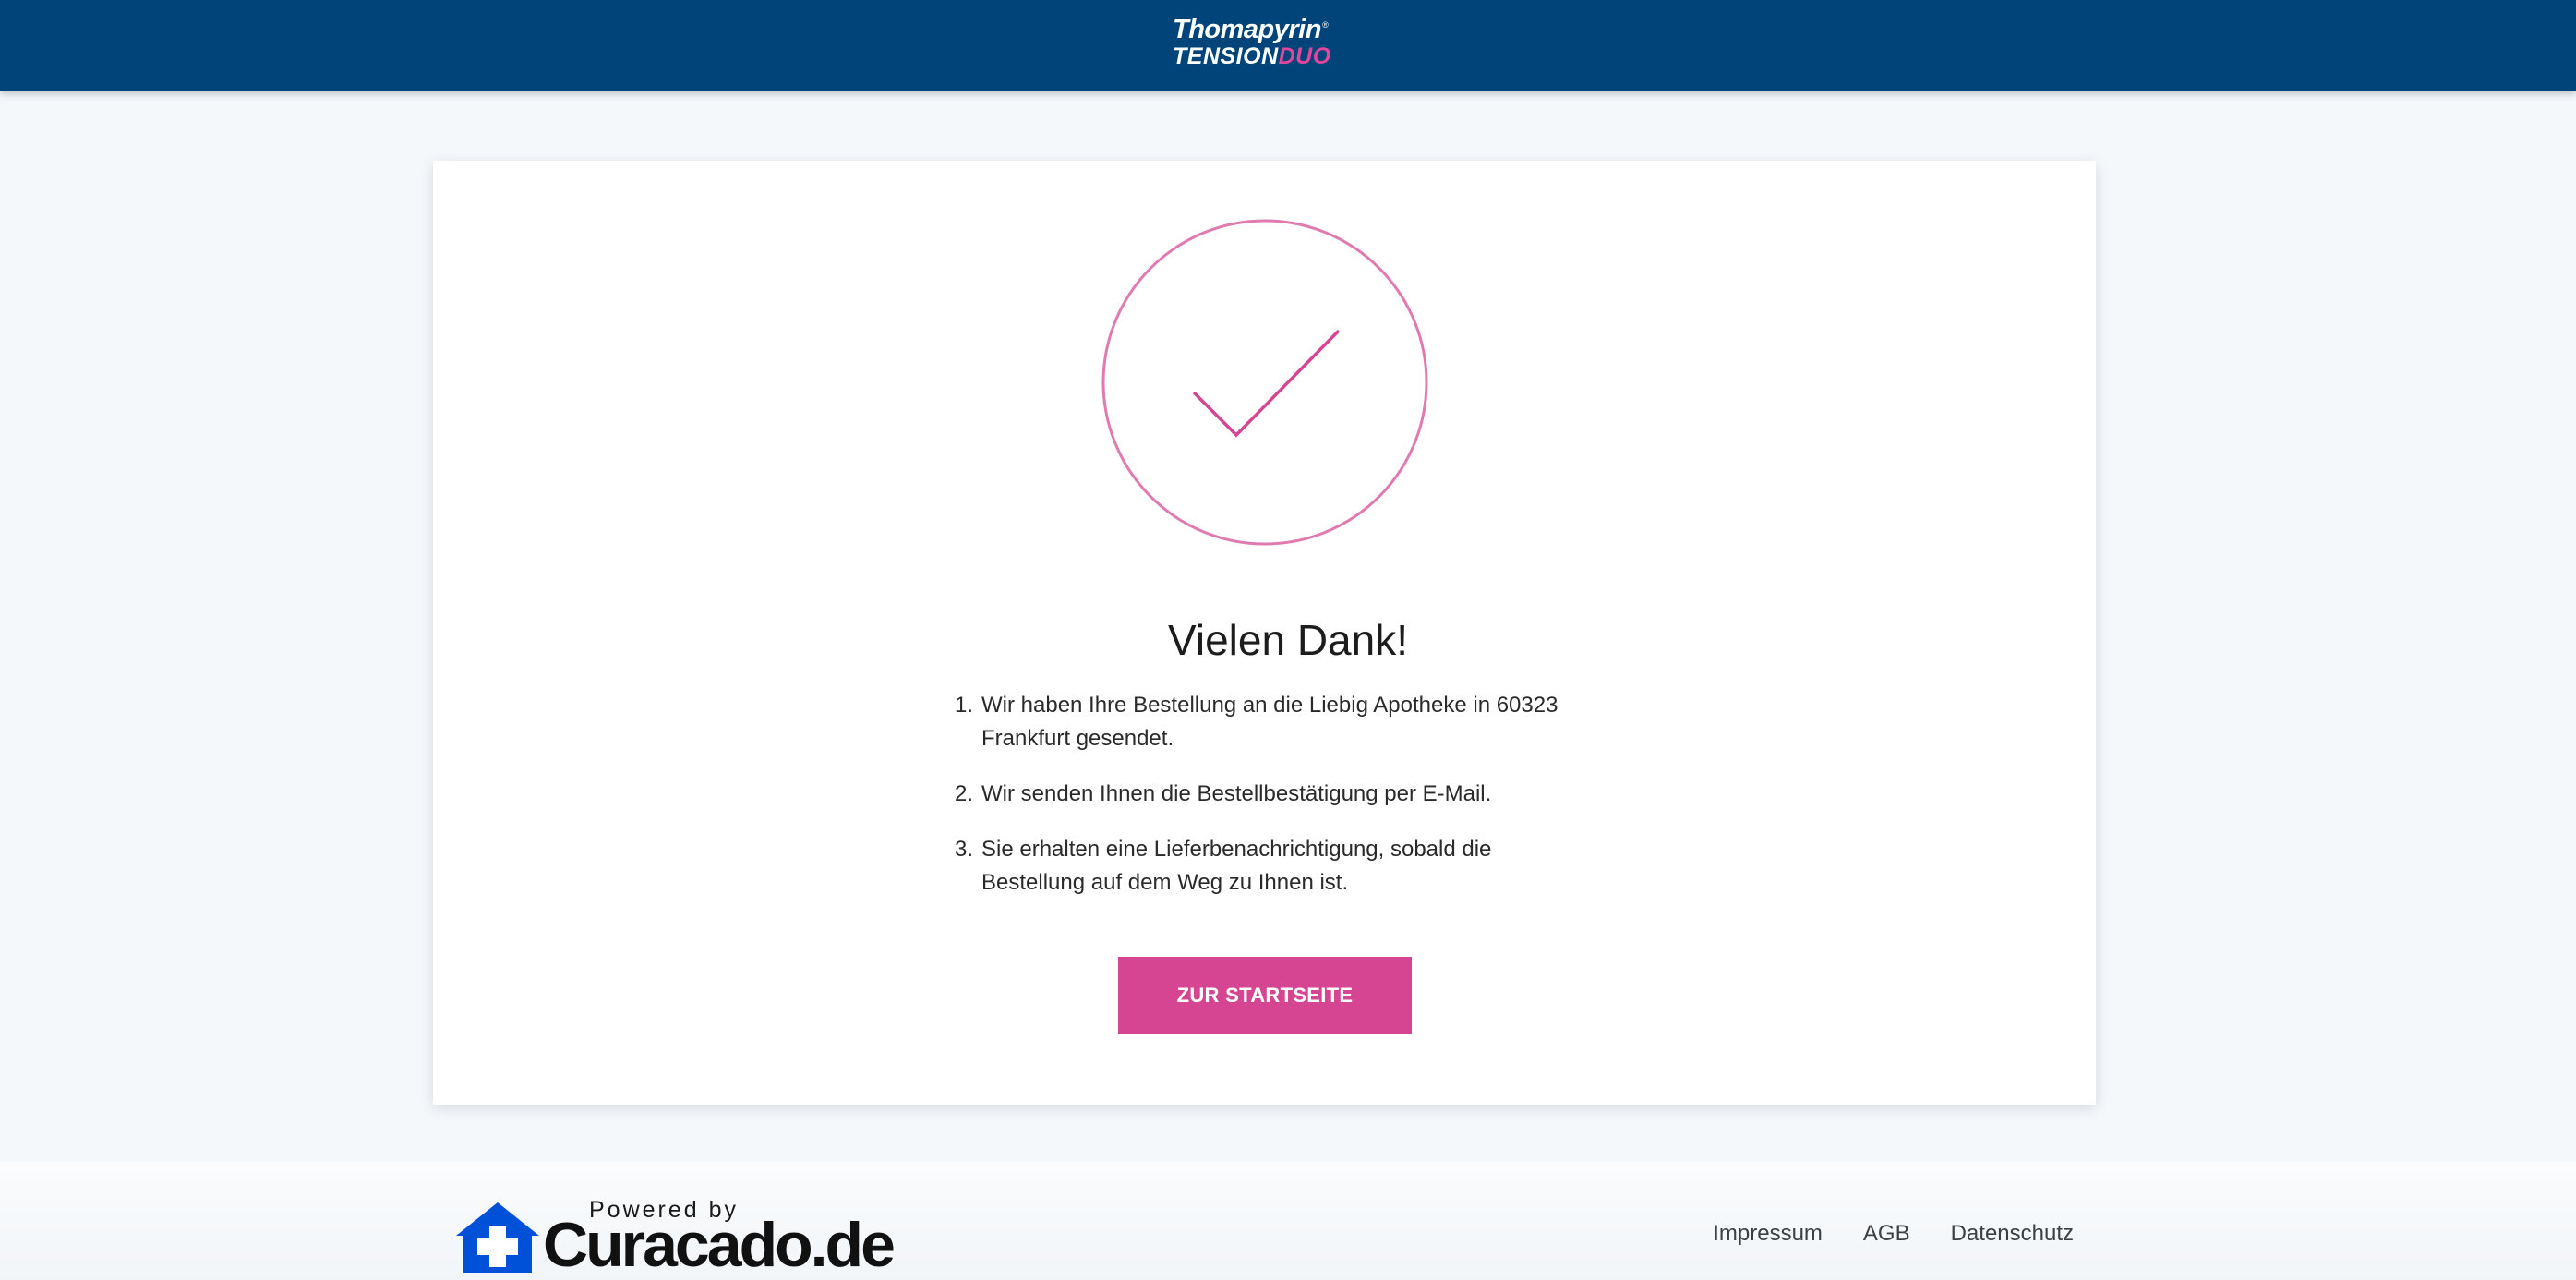 The height and width of the screenshot is (1280, 2576). What do you see at coordinates (1264, 382) in the screenshot?
I see `checkmark-circle-icon` at bounding box center [1264, 382].